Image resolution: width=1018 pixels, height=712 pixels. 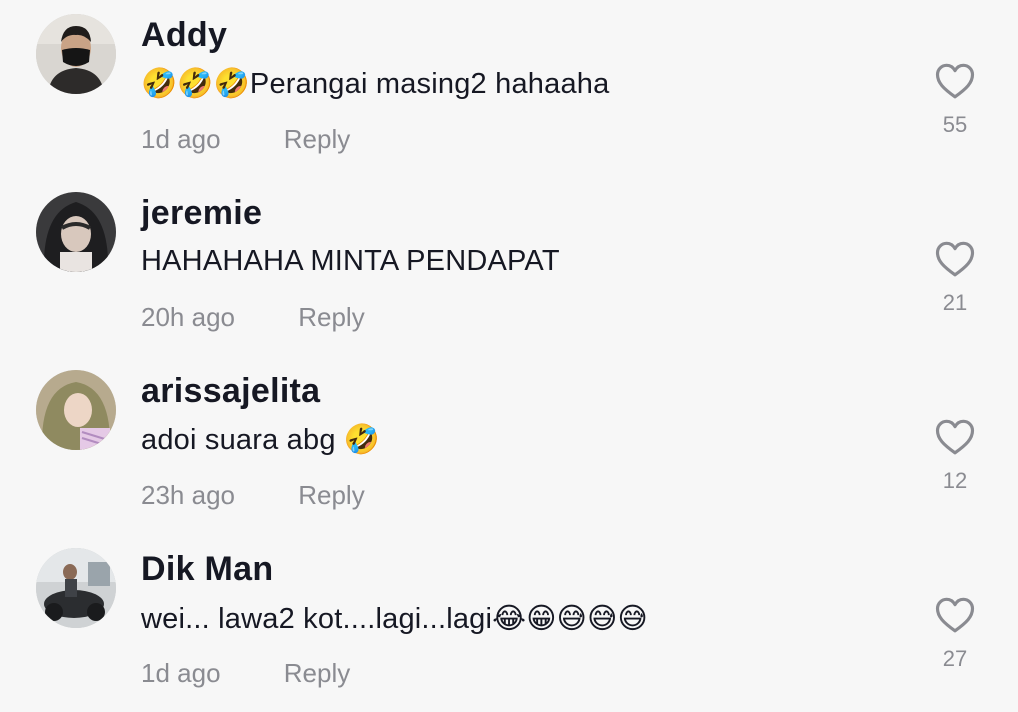 I want to click on like-count: 12, so click(x=955, y=480).